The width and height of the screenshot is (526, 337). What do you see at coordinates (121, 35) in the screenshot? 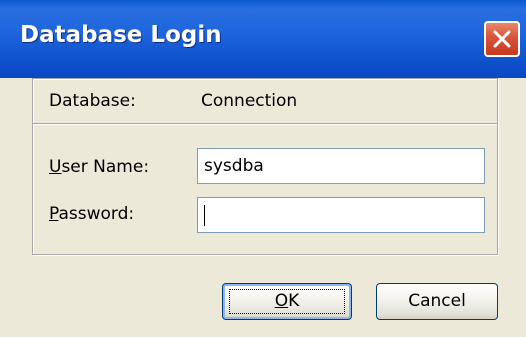
I see `window-title: Database Login` at bounding box center [121, 35].